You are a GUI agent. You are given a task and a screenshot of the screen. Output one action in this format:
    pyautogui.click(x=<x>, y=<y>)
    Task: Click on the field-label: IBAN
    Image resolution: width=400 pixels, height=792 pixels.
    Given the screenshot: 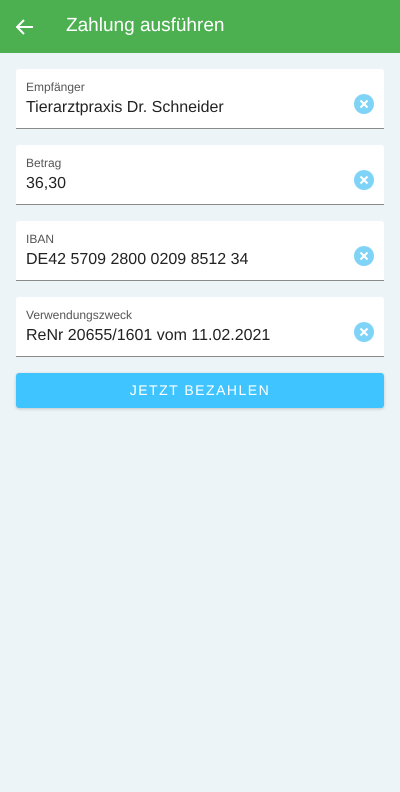 What is the action you would take?
    pyautogui.click(x=41, y=239)
    